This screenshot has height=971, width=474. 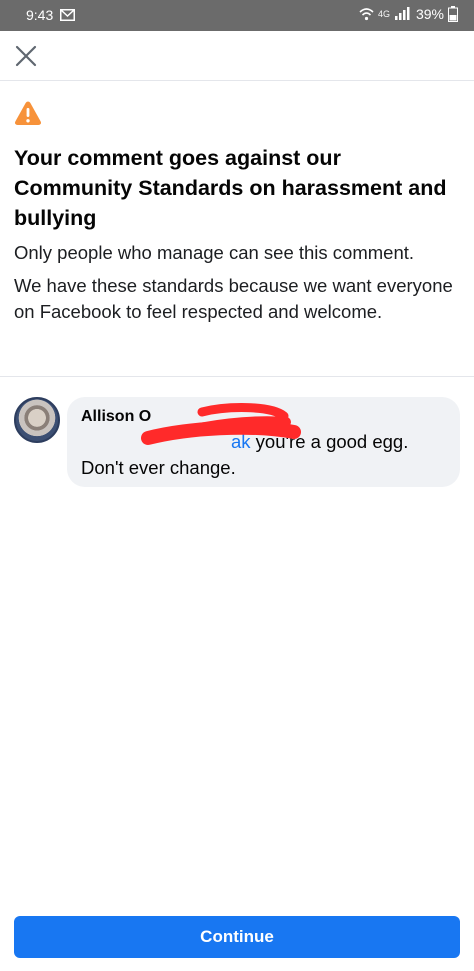 I want to click on avatar, so click(x=37, y=420).